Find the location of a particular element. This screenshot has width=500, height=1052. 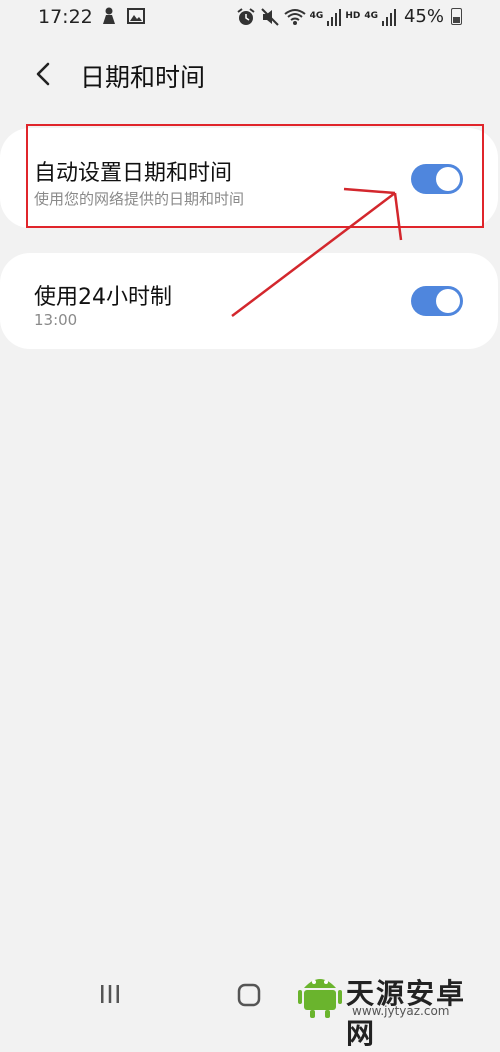

status-system-icons: 4G HD 4G 45% is located at coordinates (349, 16).